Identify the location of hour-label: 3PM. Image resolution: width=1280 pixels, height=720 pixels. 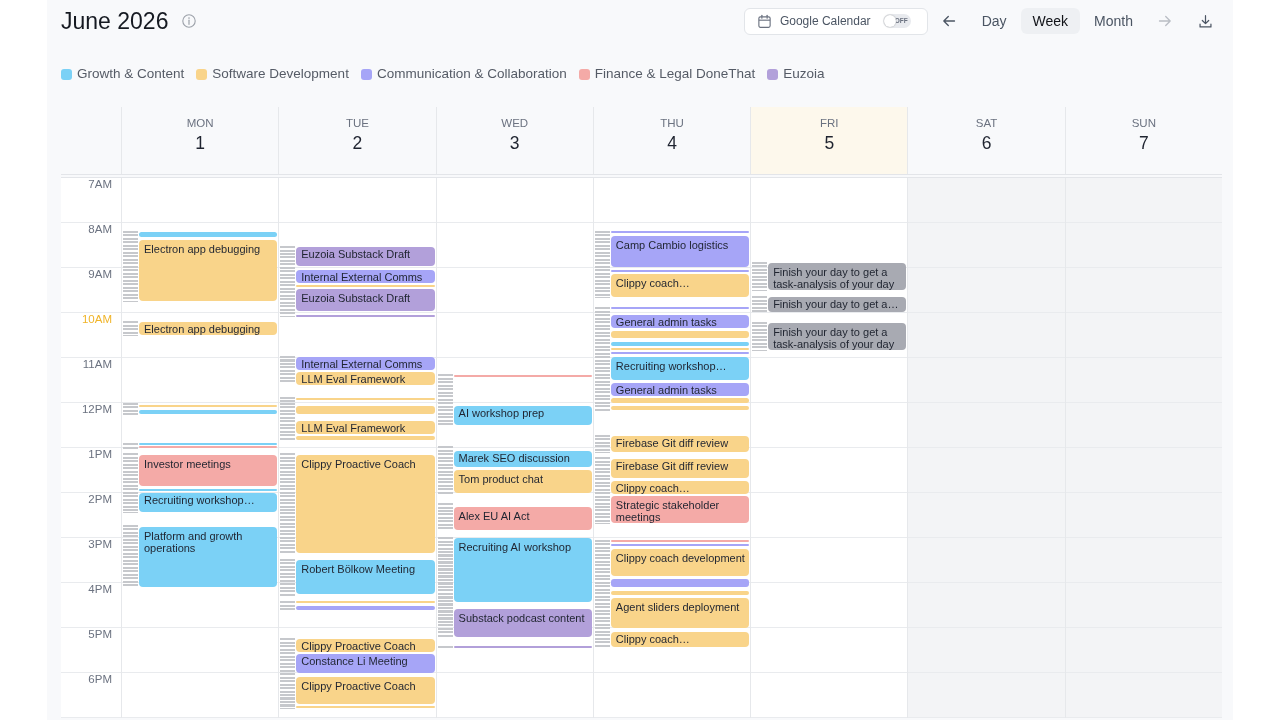
(100, 544).